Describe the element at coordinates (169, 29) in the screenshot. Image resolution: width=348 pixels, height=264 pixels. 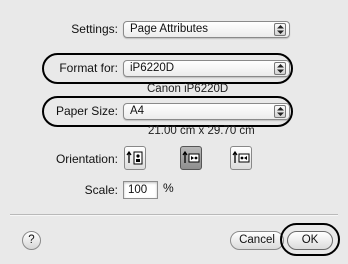
I see `settings-value: Page Attributes` at that location.